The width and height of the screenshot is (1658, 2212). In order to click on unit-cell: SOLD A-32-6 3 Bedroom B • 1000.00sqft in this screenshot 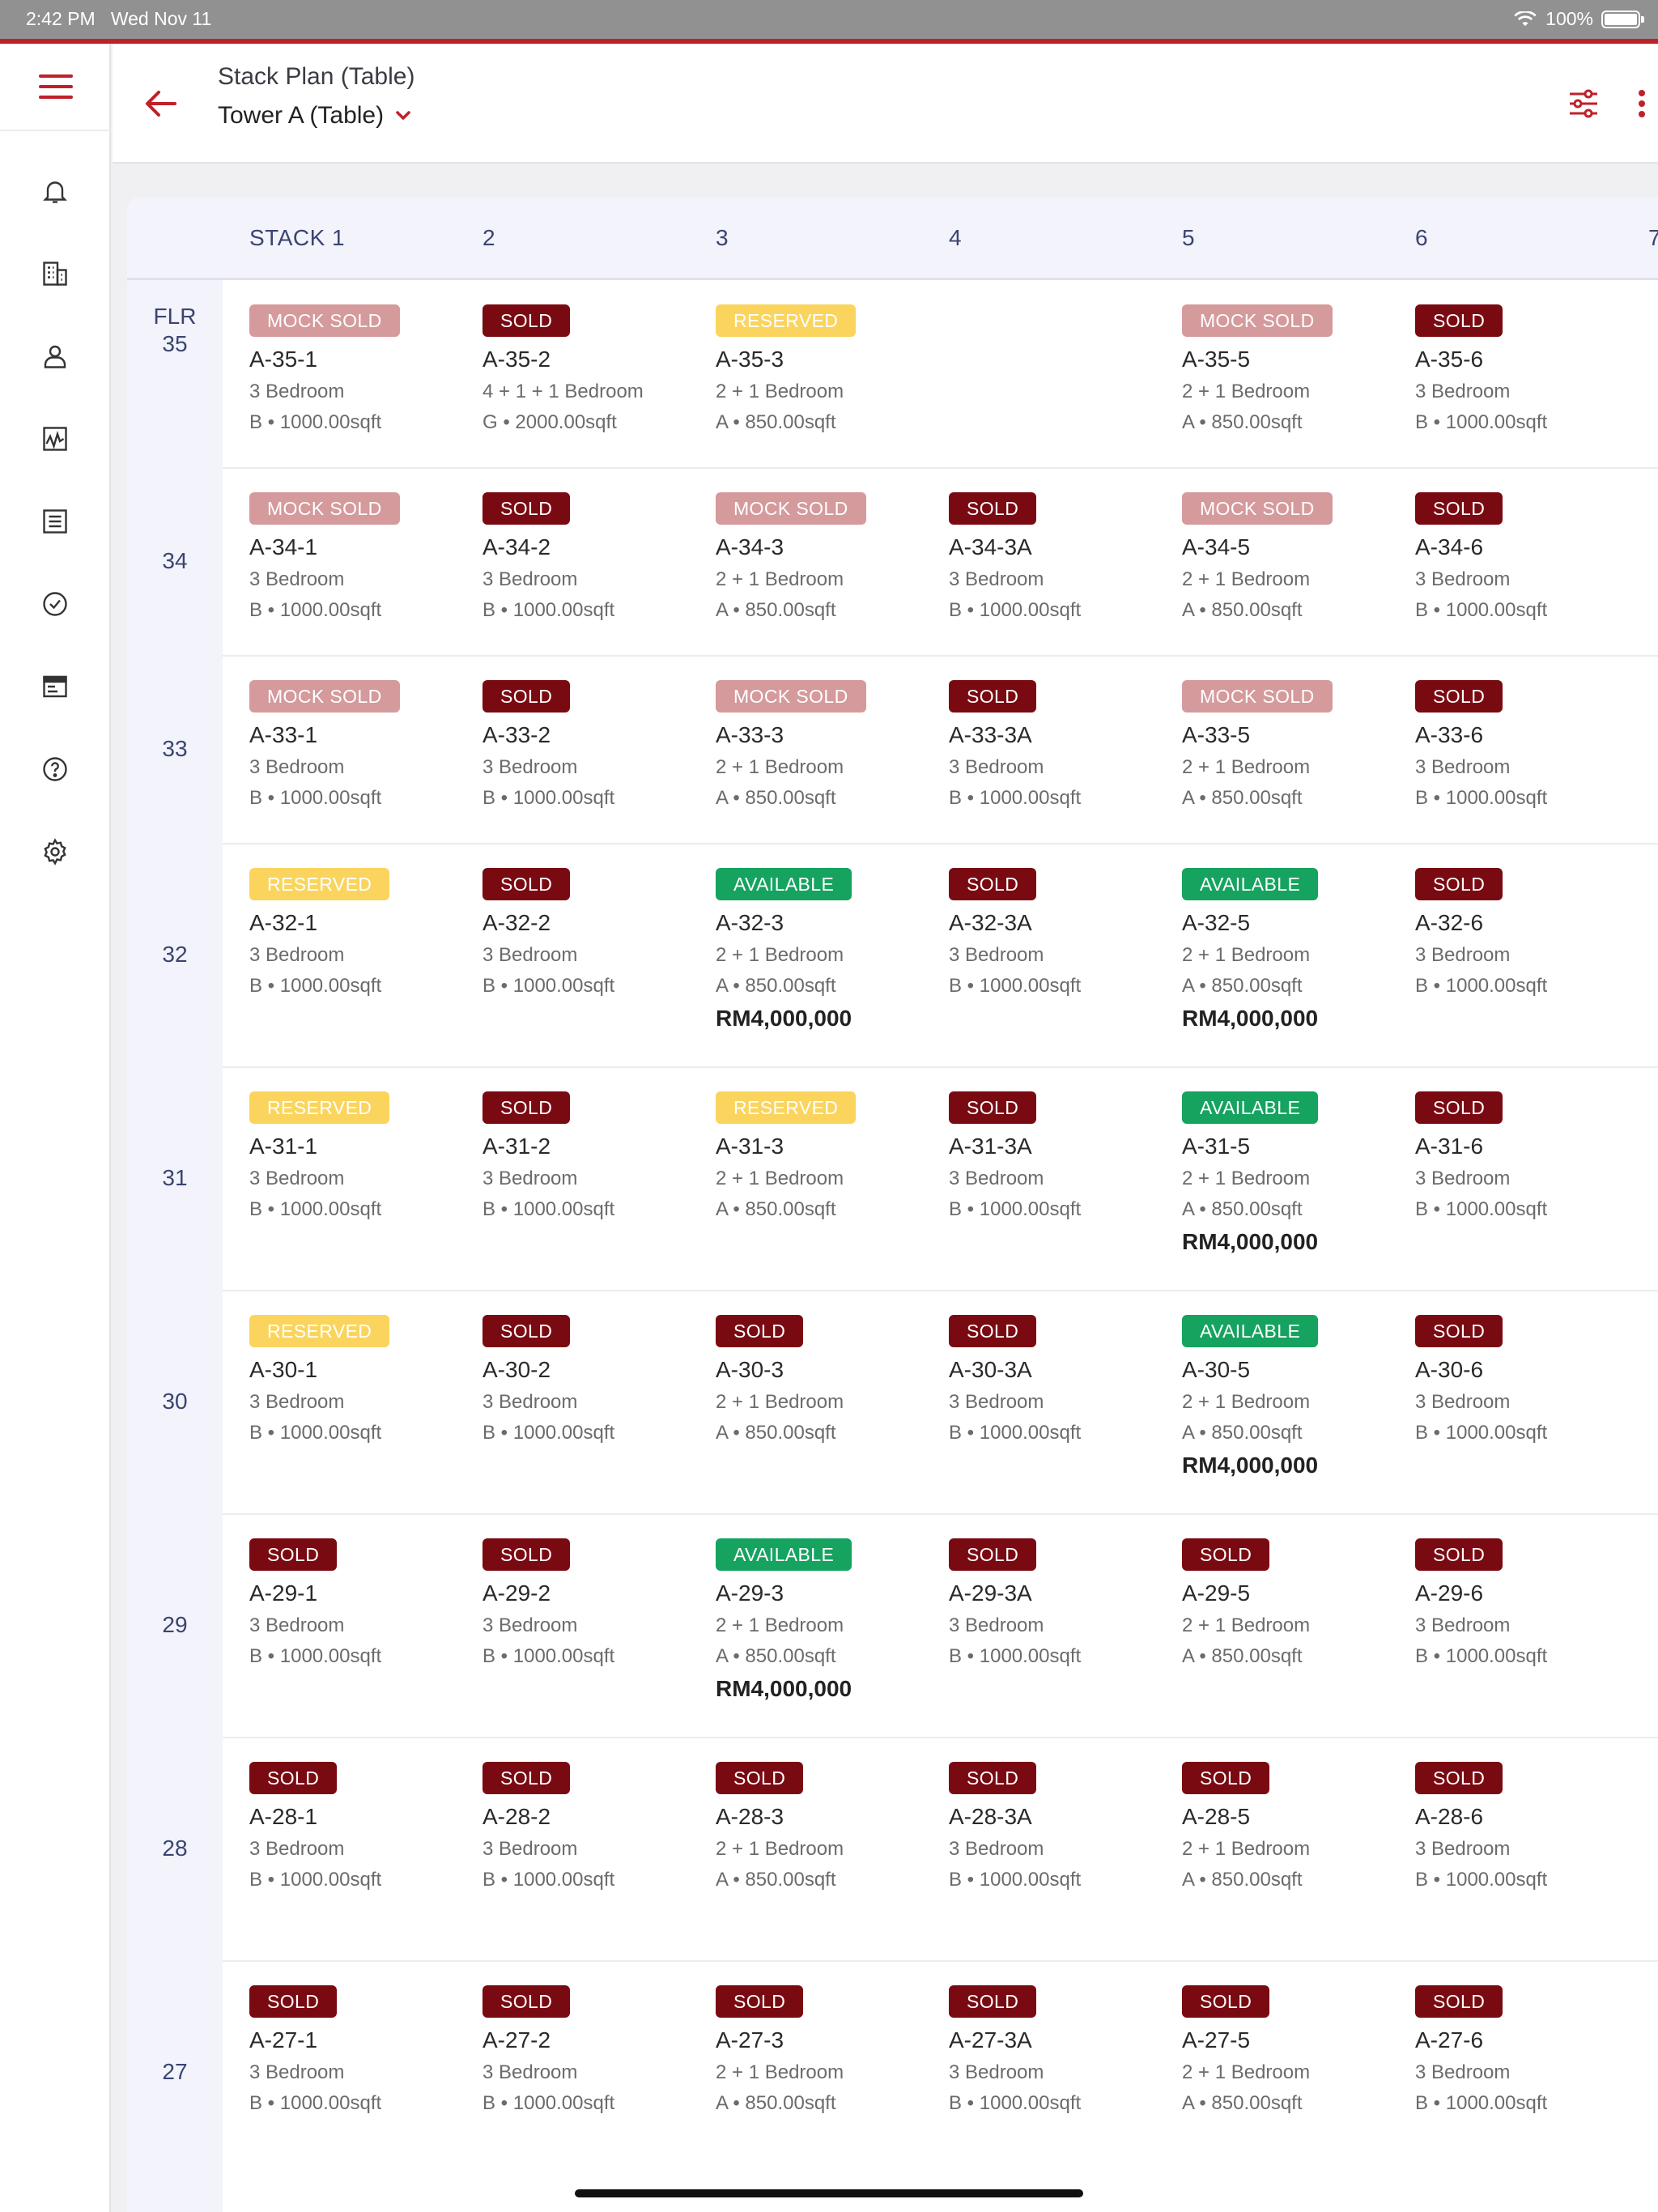, I will do `click(1532, 933)`.